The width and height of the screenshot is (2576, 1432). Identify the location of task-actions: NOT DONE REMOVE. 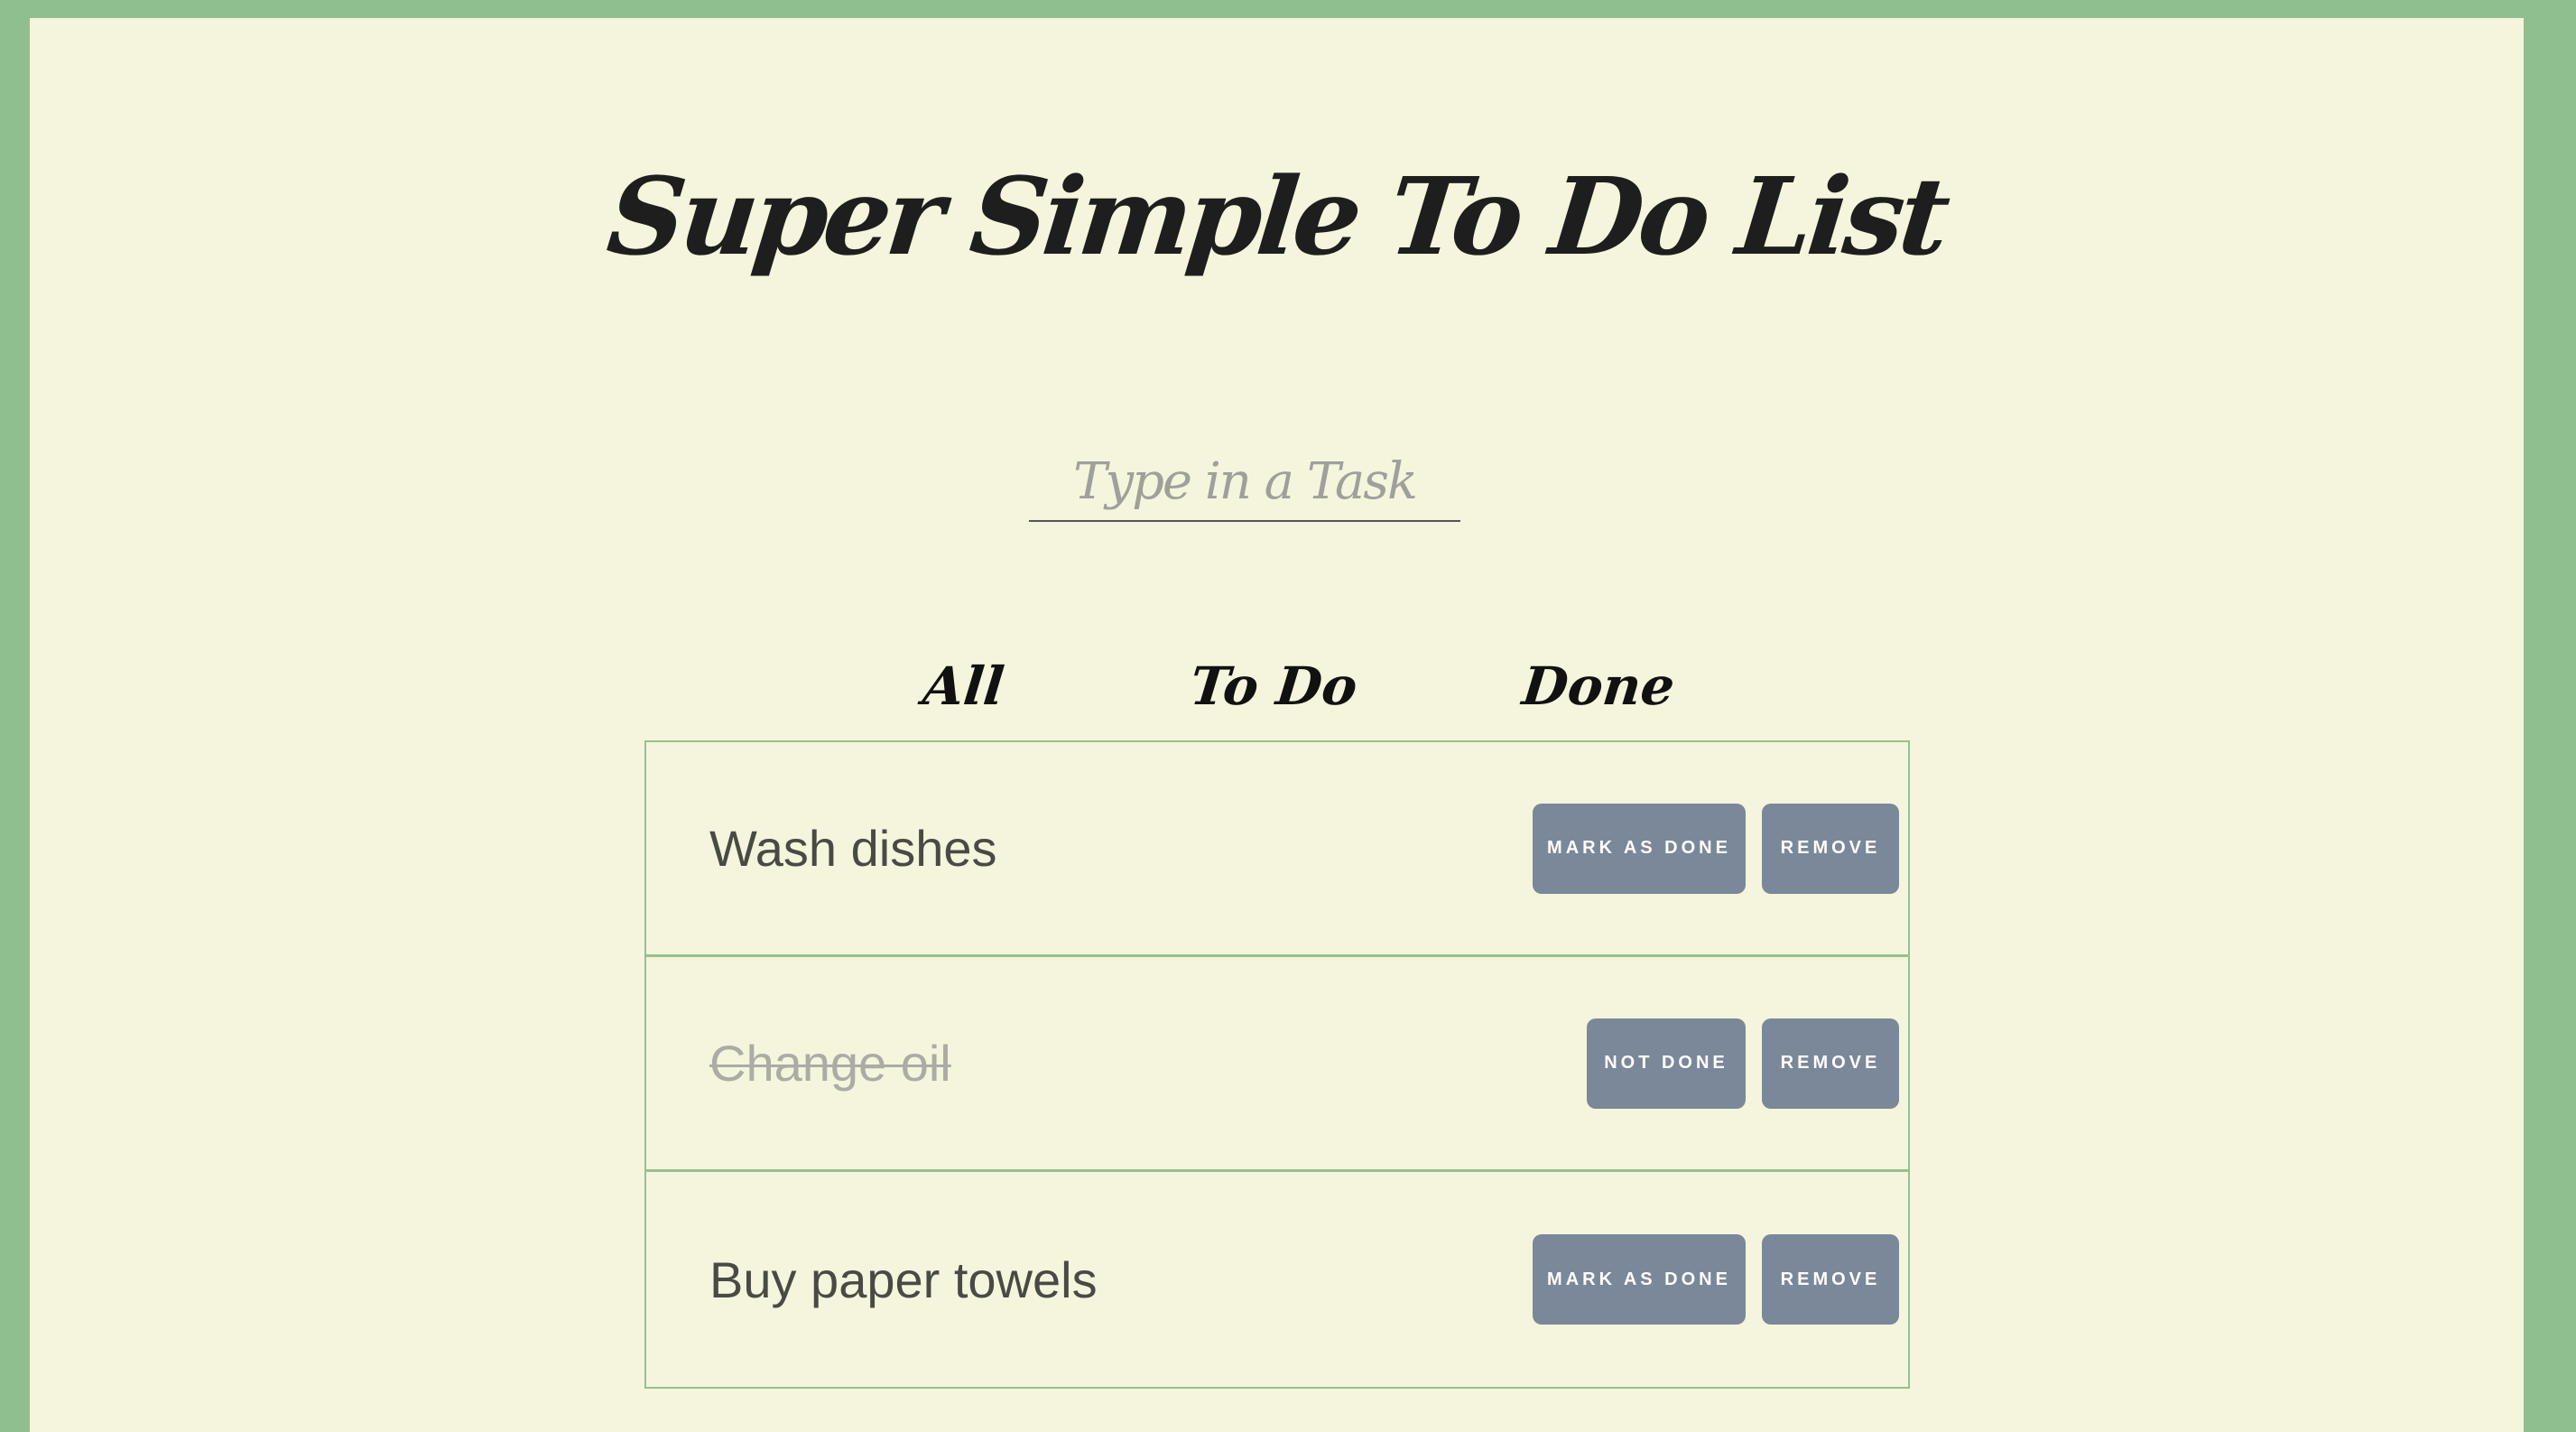
(1743, 1063).